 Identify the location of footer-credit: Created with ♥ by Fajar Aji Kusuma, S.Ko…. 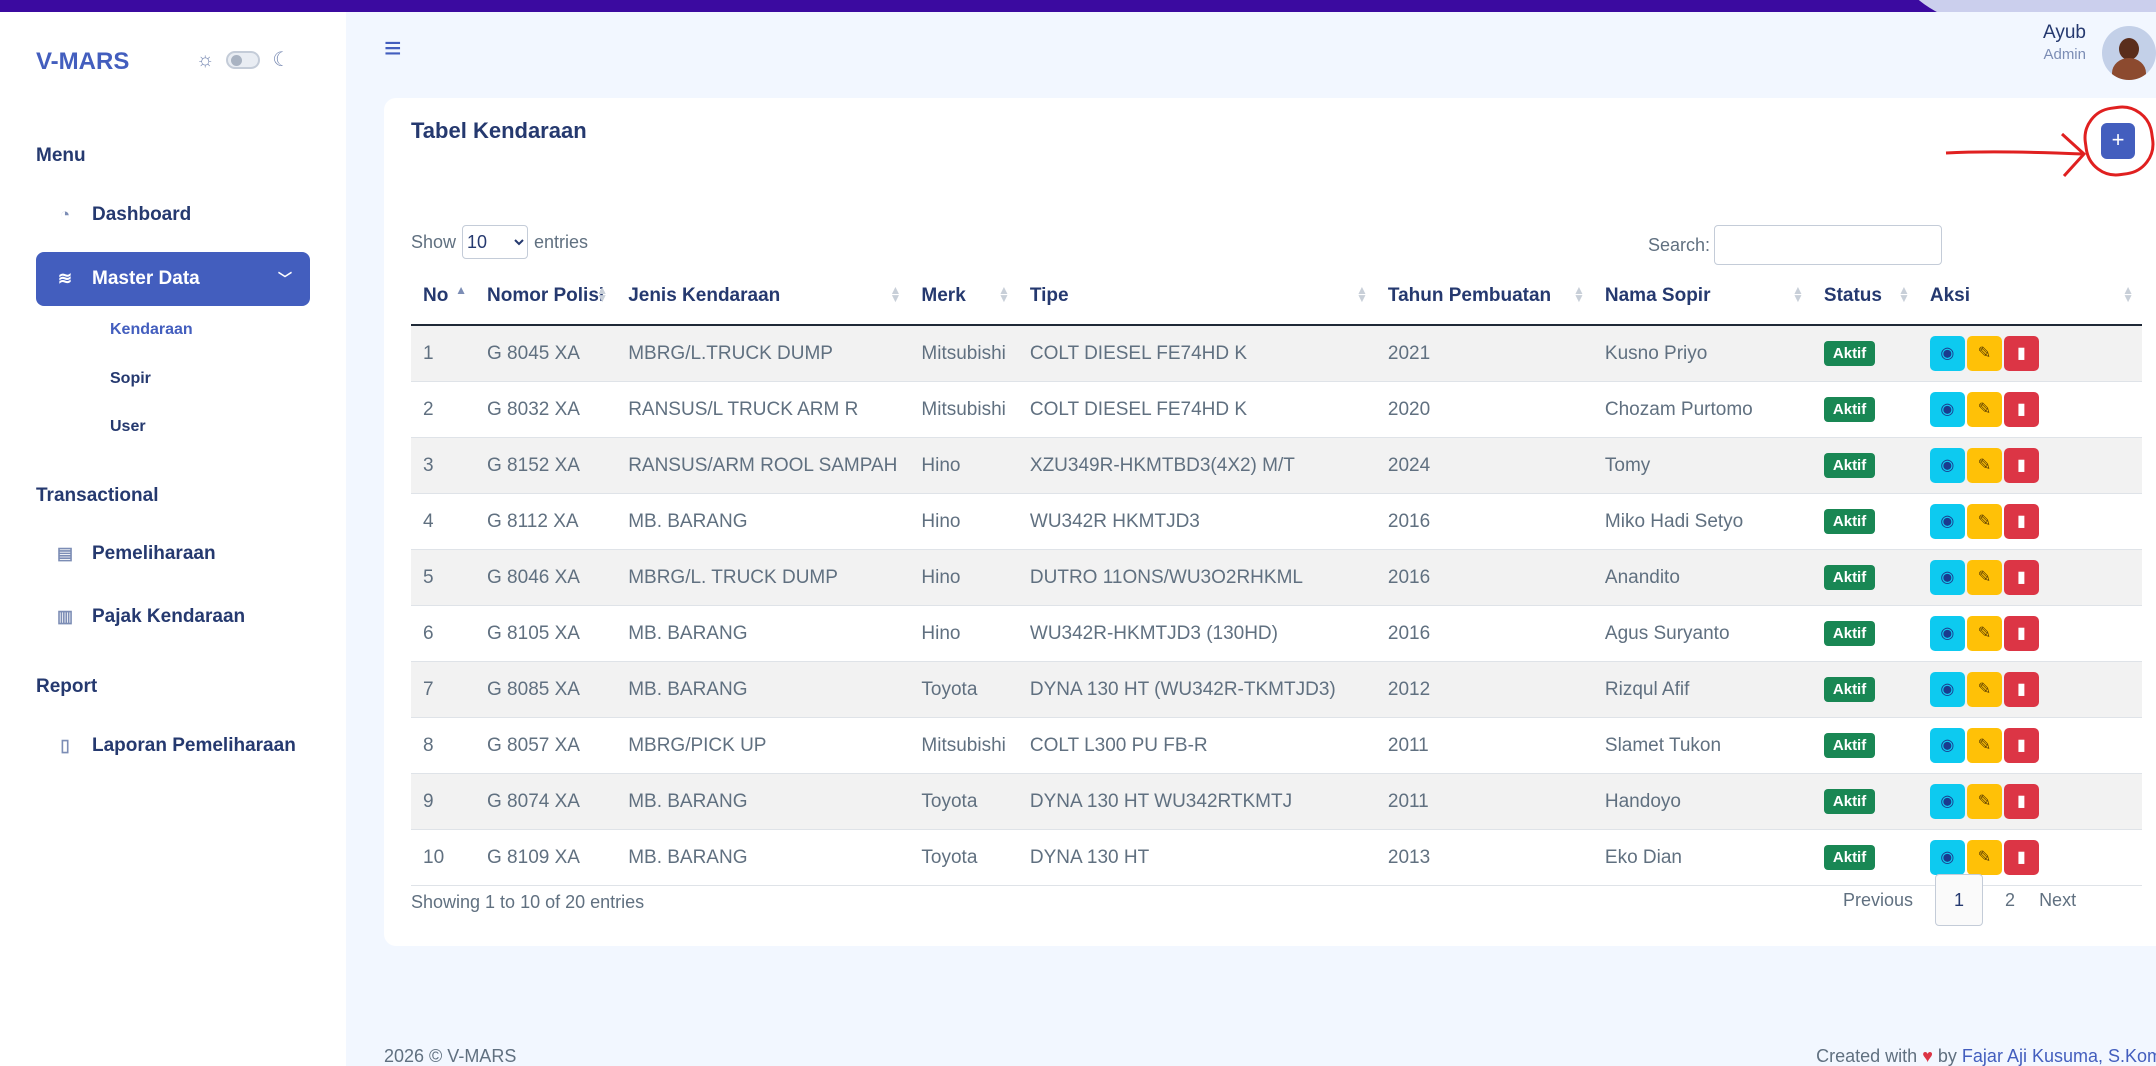
(1986, 1056).